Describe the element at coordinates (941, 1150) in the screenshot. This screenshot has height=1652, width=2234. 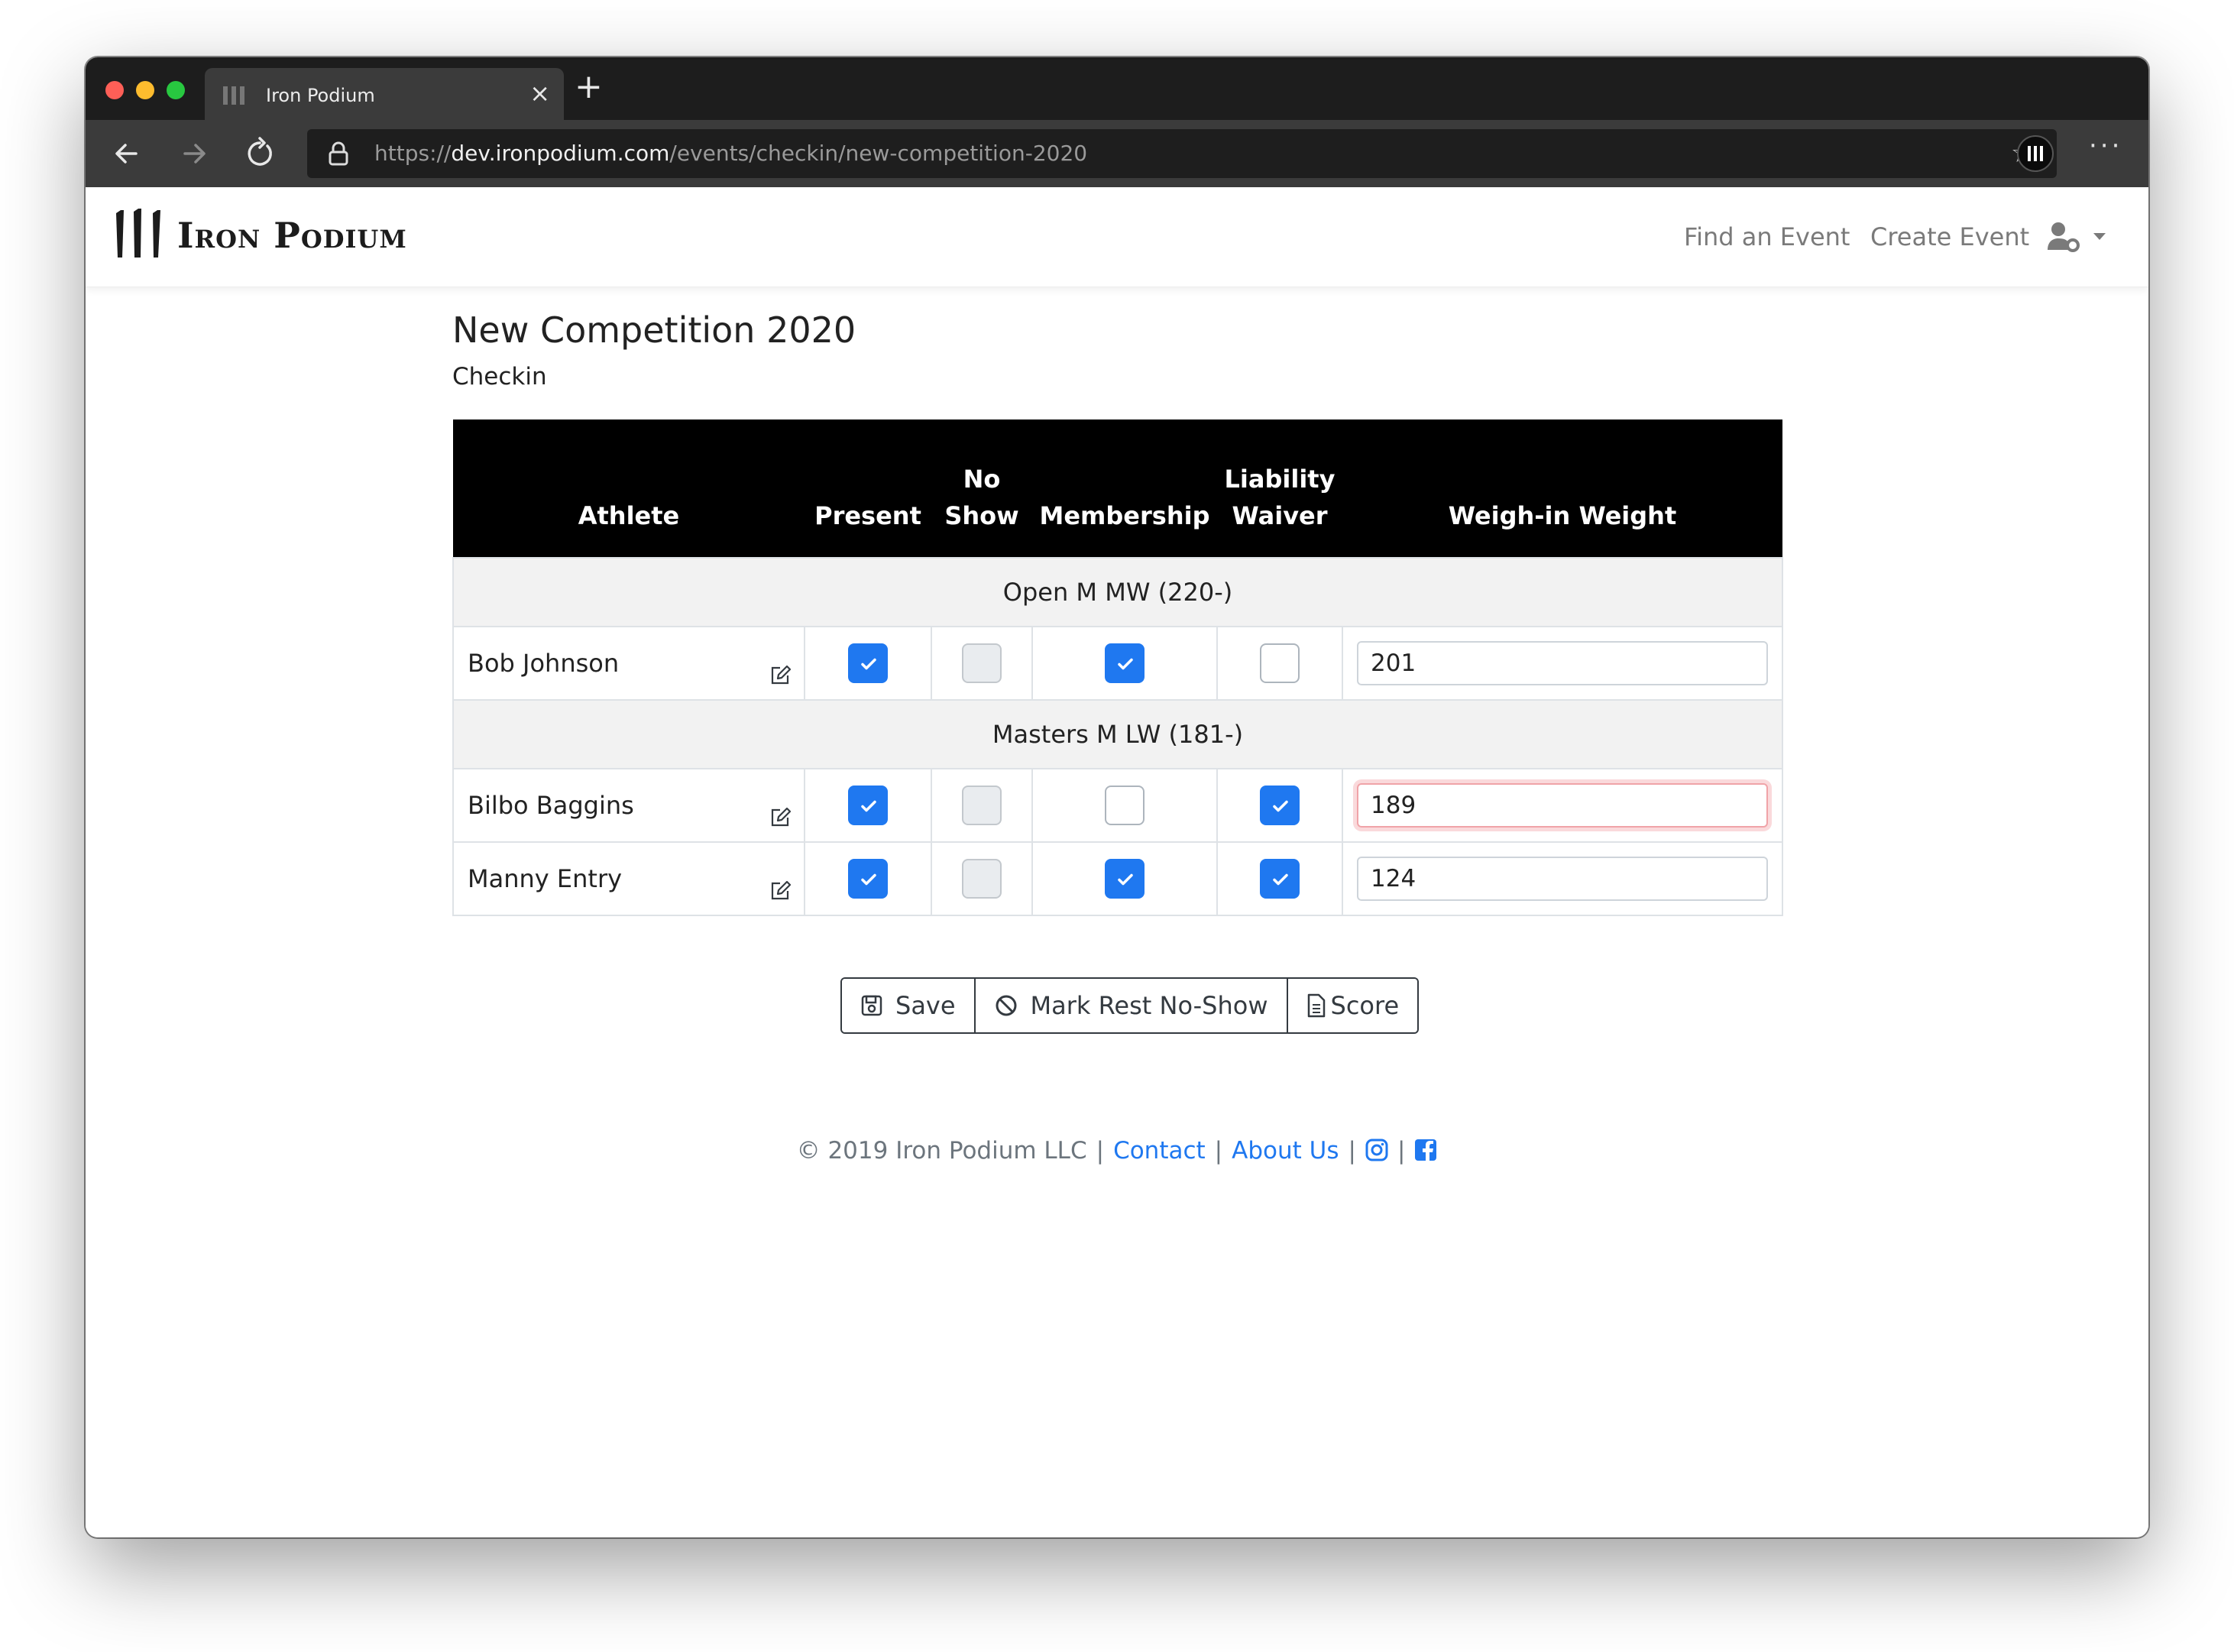
I see `copyright-text: © 2019 Iron Podium LLC` at that location.